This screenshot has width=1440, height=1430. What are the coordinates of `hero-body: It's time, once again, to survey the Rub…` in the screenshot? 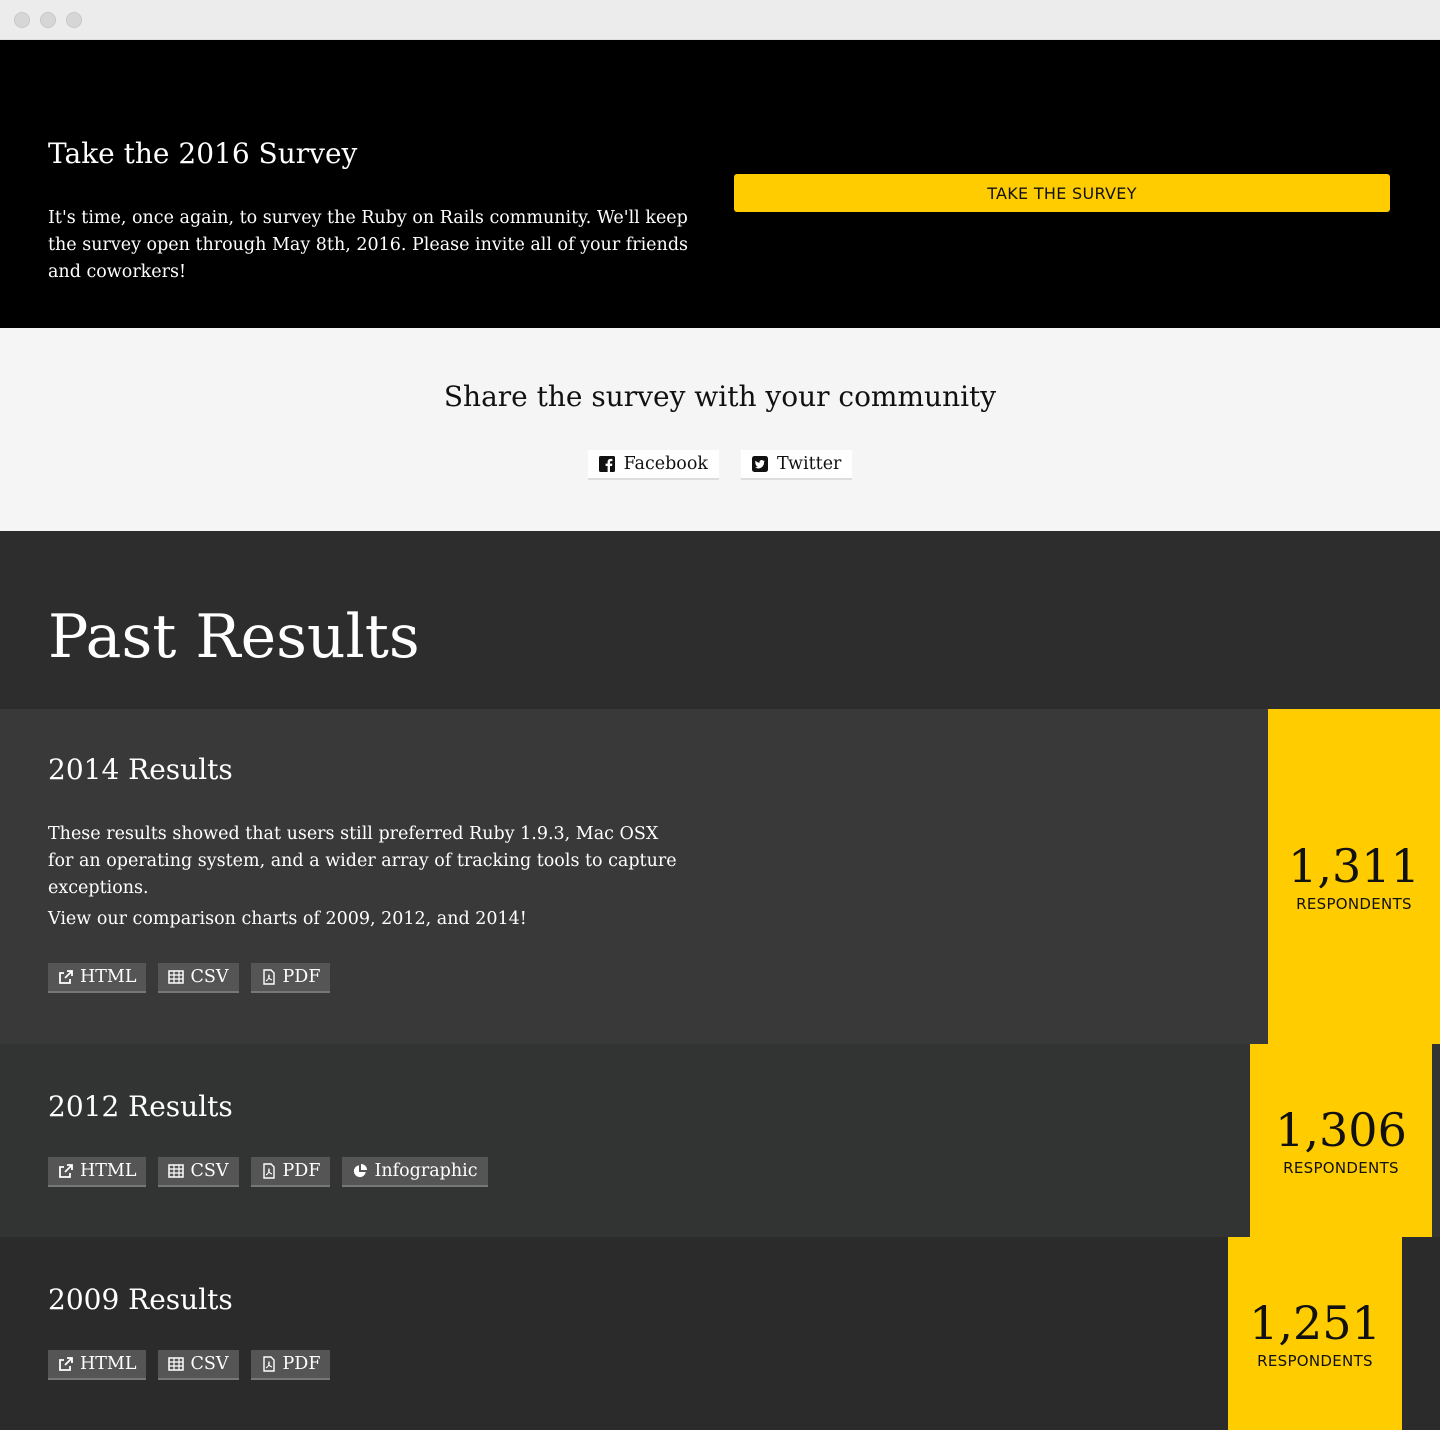 It's located at (368, 245).